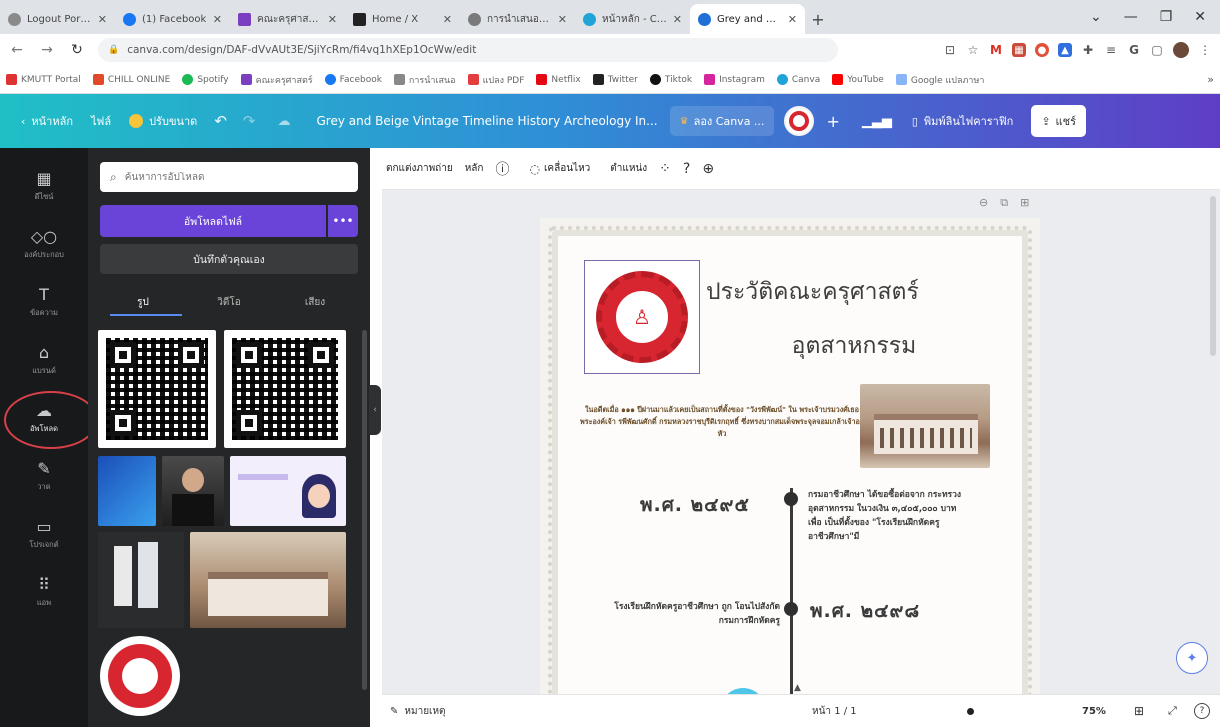 The height and width of the screenshot is (727, 1220). I want to click on tab-images: รูป, so click(143, 302).